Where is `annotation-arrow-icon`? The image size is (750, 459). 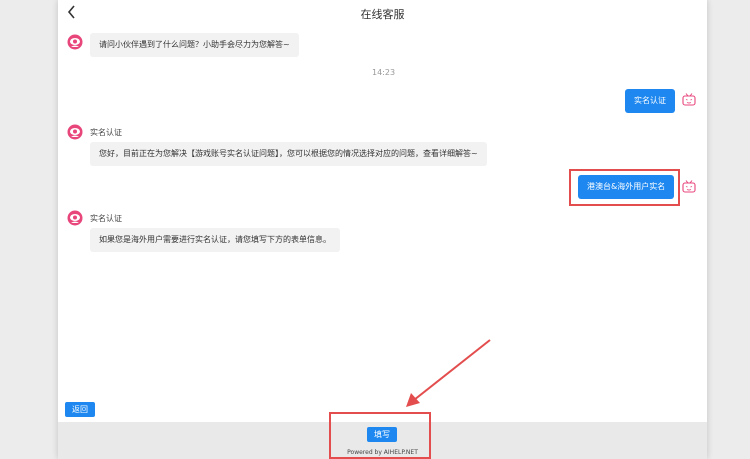
annotation-arrow-icon is located at coordinates (448, 373).